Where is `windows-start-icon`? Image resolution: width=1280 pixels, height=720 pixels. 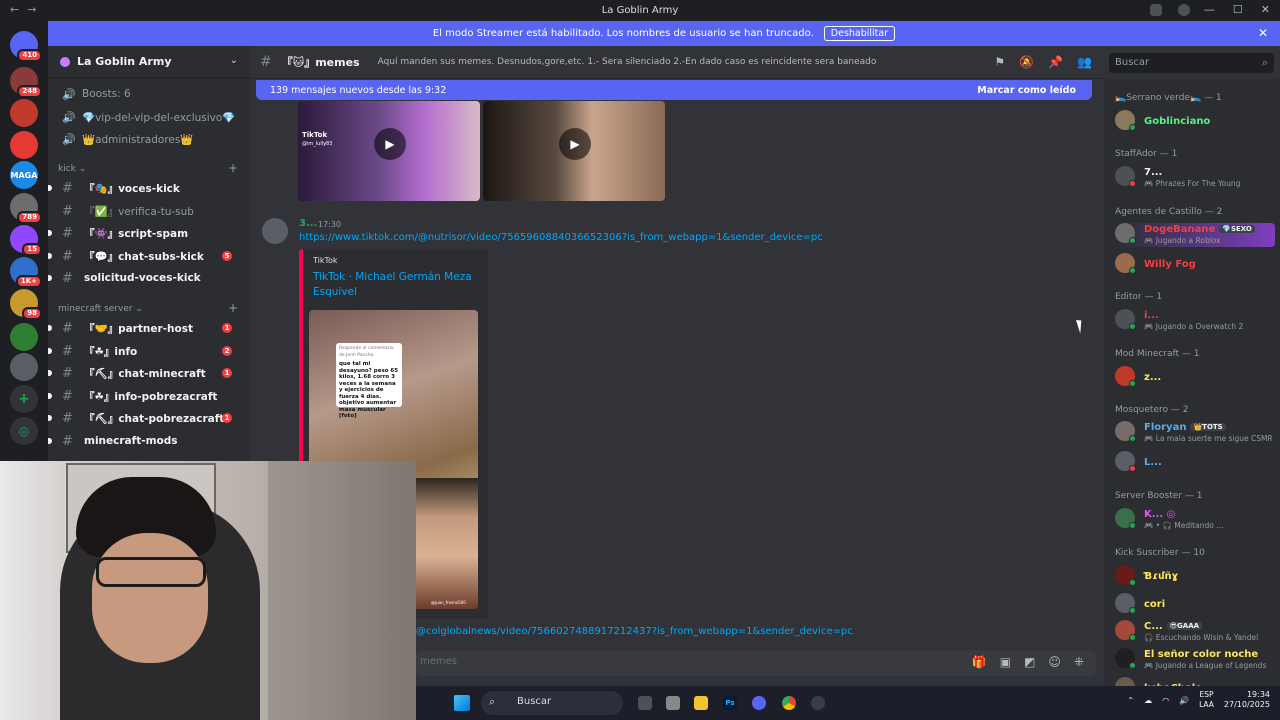 windows-start-icon is located at coordinates (462, 703).